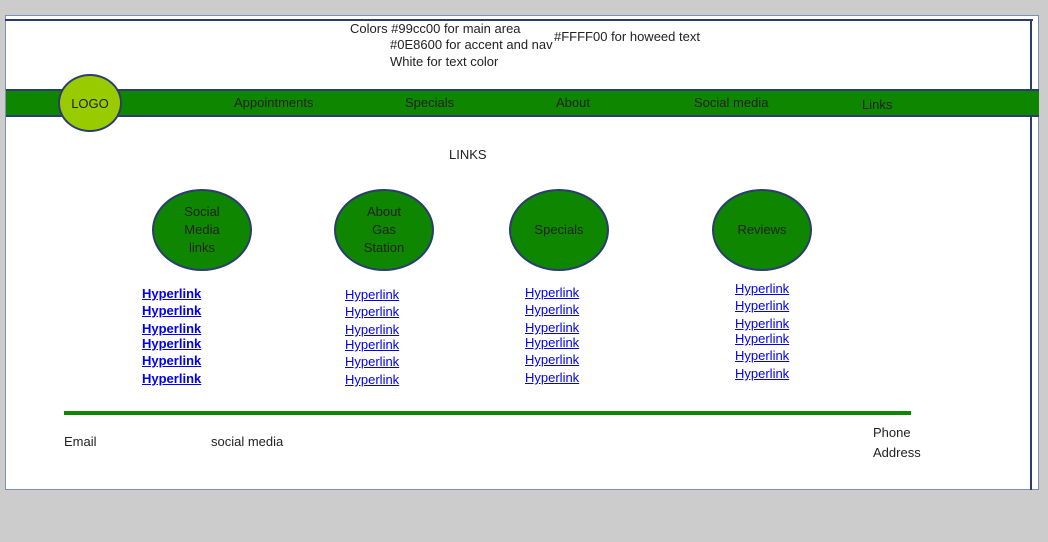 The width and height of the screenshot is (1048, 542). I want to click on circle-line: Media, so click(202, 229).